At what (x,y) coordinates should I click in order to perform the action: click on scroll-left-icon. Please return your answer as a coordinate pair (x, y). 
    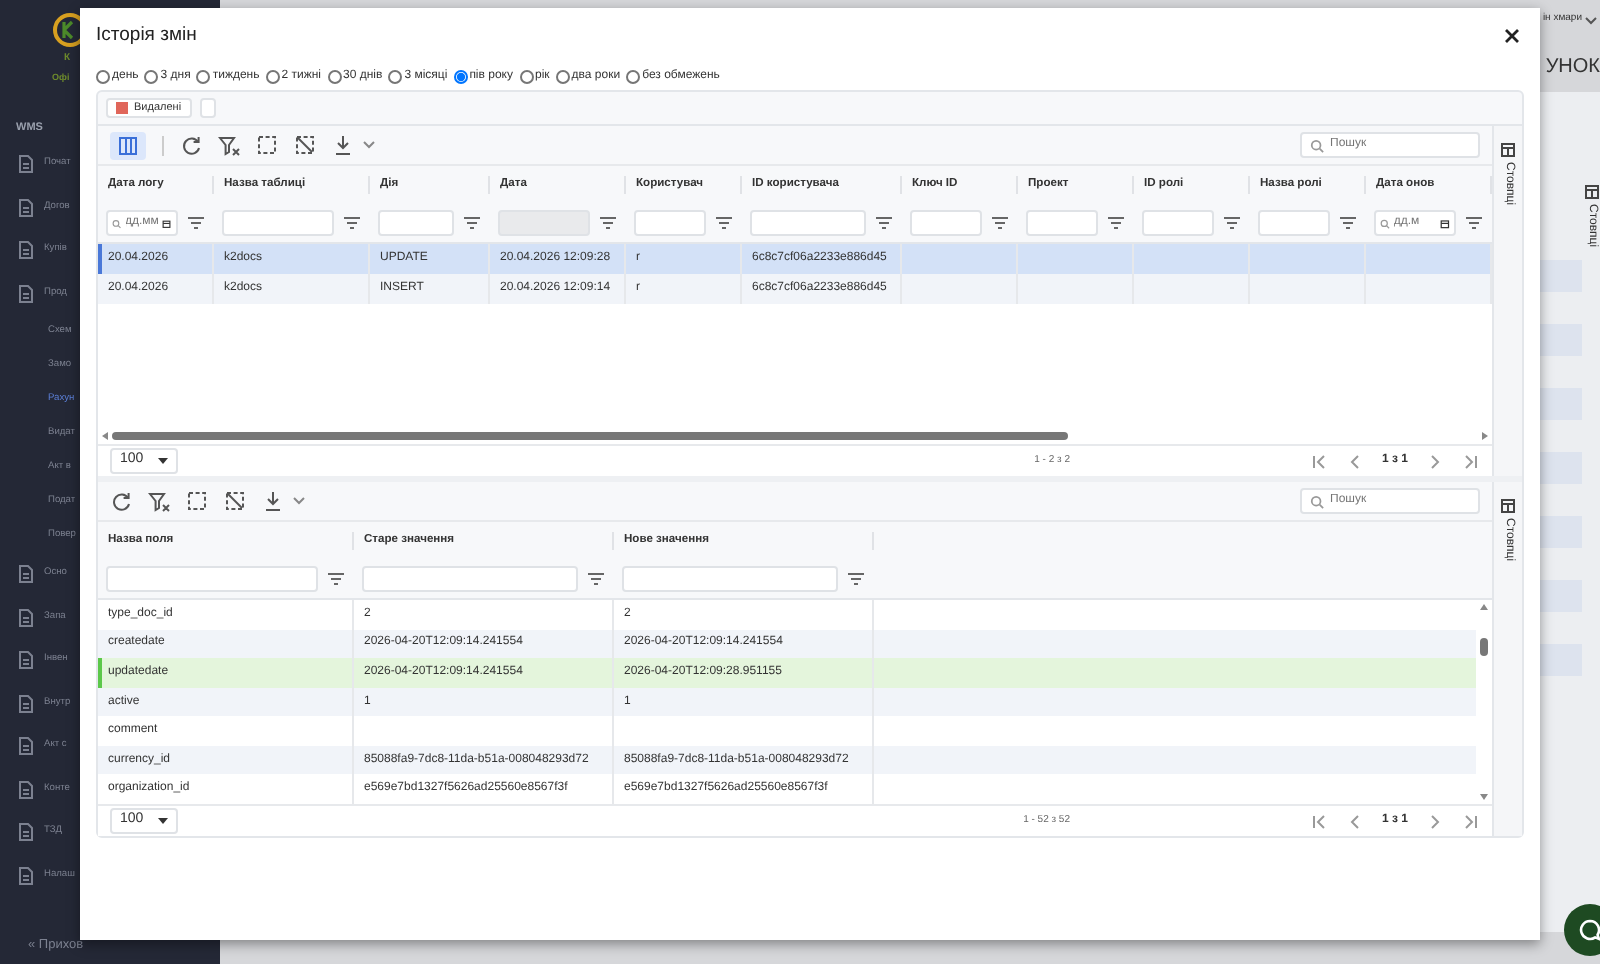
    Looking at the image, I should click on (105, 435).